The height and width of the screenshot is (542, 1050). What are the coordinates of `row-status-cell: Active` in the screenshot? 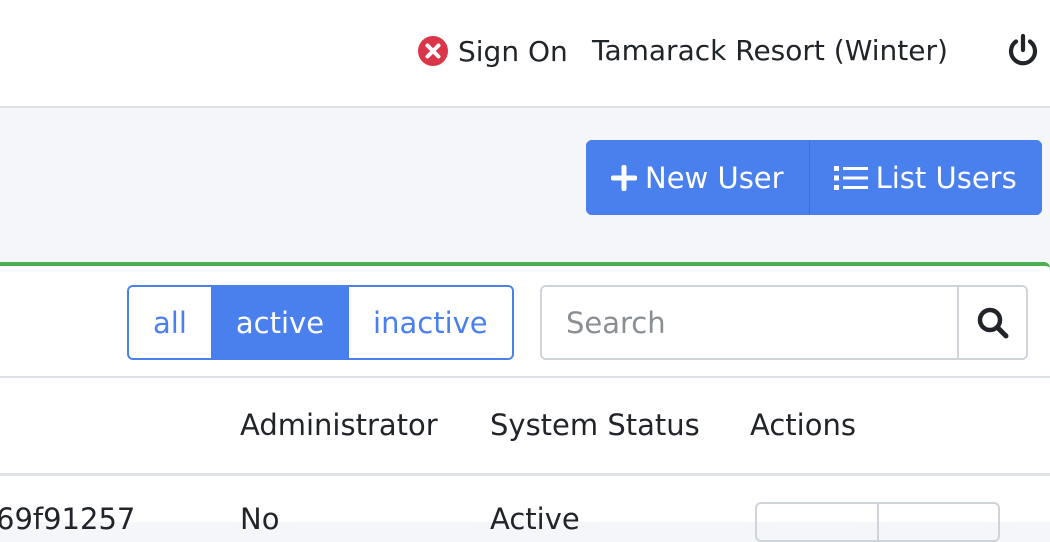 It's located at (535, 519).